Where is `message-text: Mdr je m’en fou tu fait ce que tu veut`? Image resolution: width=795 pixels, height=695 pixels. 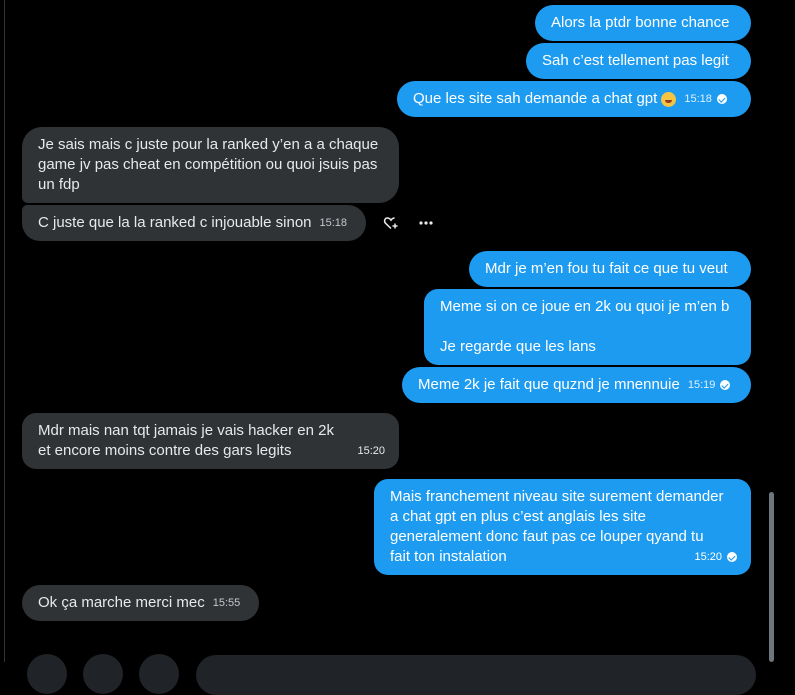 message-text: Mdr je m’en fou tu fait ce que tu veut is located at coordinates (606, 268).